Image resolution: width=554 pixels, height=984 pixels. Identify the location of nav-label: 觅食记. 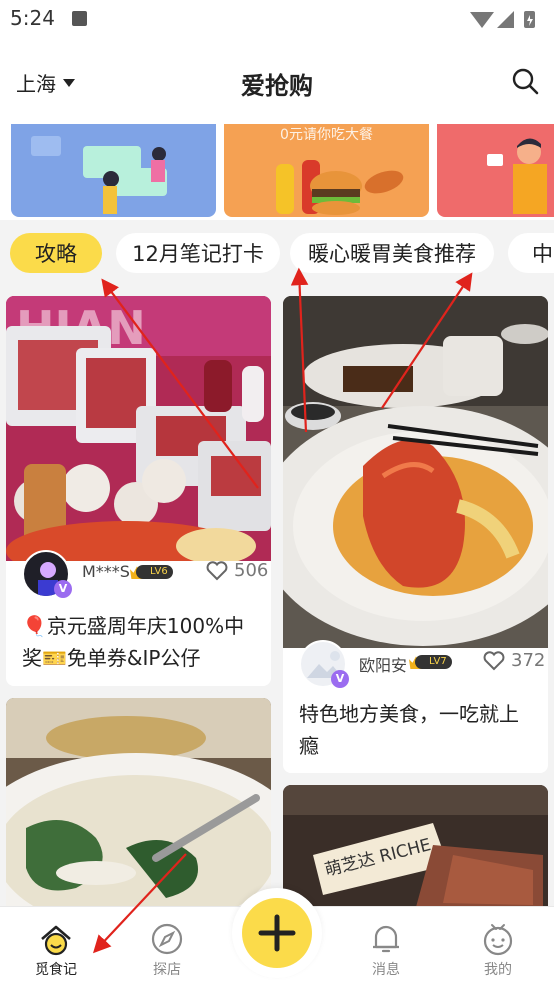
(56, 970).